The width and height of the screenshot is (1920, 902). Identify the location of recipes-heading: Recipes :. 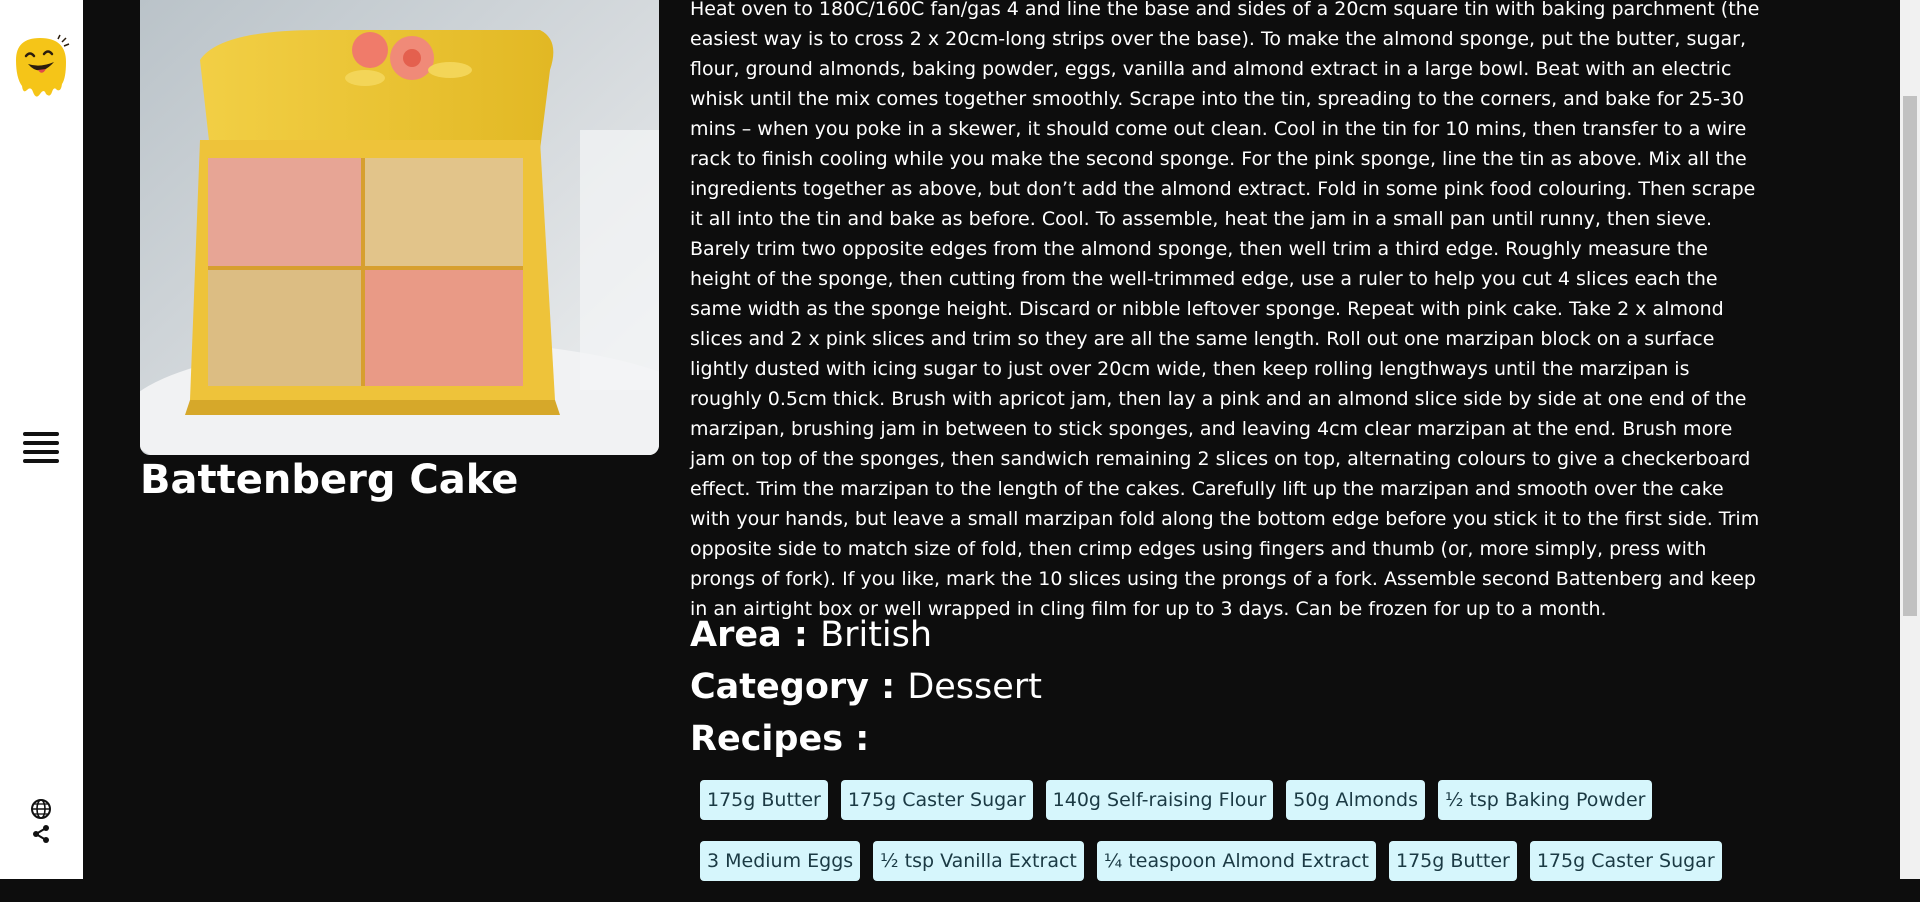
(779, 739).